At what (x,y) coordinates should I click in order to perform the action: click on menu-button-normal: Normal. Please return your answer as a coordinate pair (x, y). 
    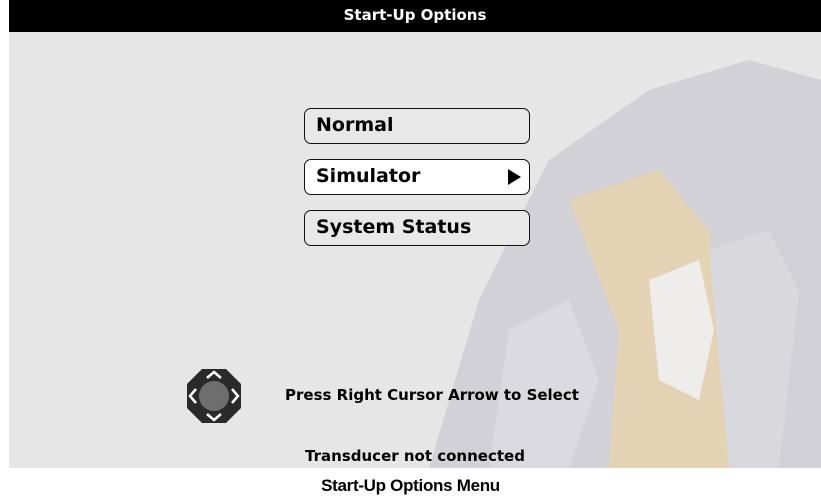
    Looking at the image, I should click on (417, 126).